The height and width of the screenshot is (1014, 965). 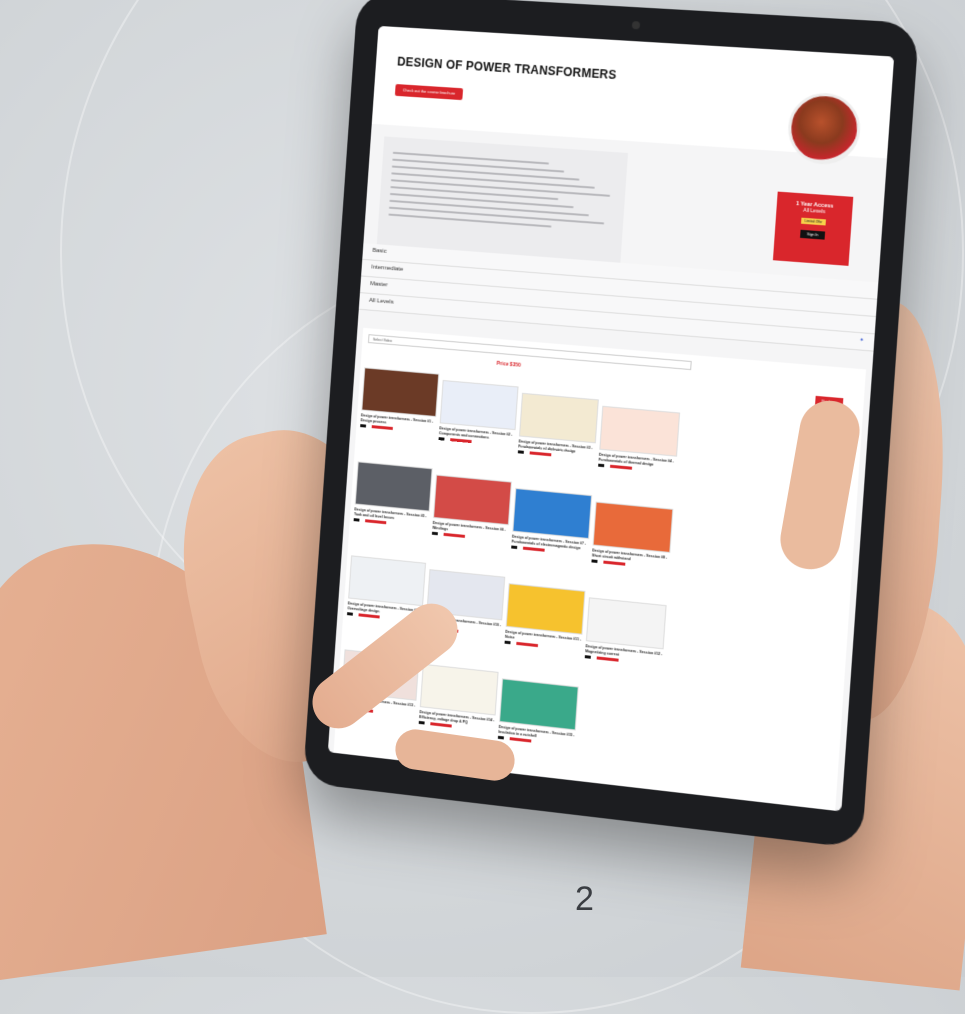 I want to click on video-select: Select Video, so click(x=529, y=352).